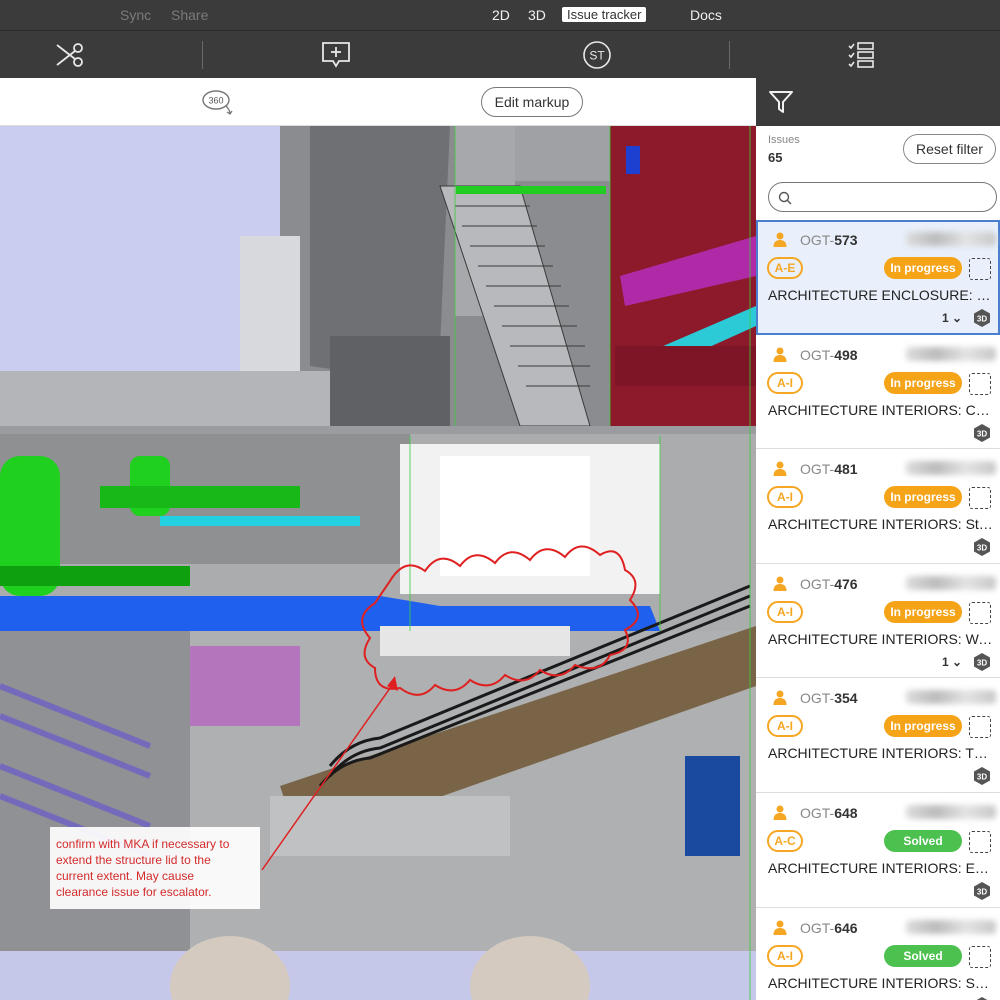  What do you see at coordinates (532, 102) in the screenshot?
I see `edit-markup-button: Edit markup` at bounding box center [532, 102].